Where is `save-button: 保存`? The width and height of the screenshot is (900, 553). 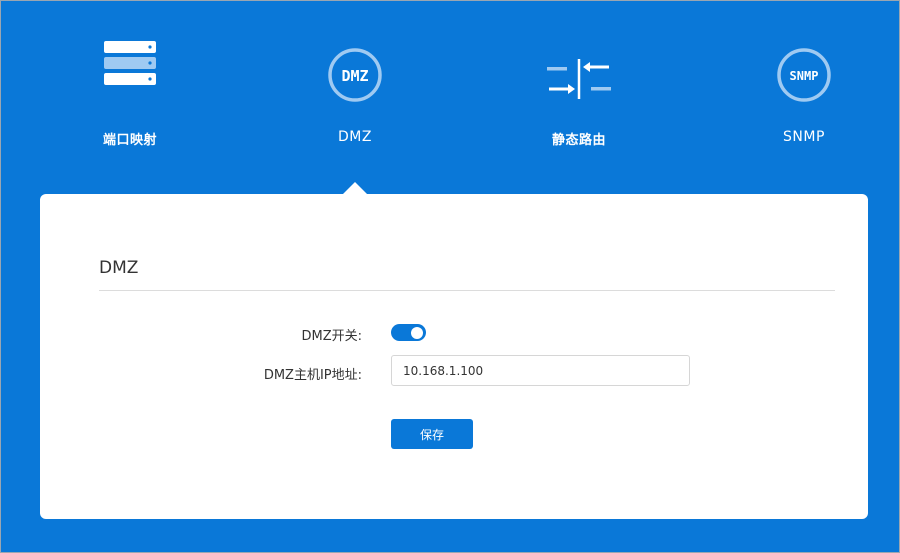
save-button: 保存 is located at coordinates (432, 434).